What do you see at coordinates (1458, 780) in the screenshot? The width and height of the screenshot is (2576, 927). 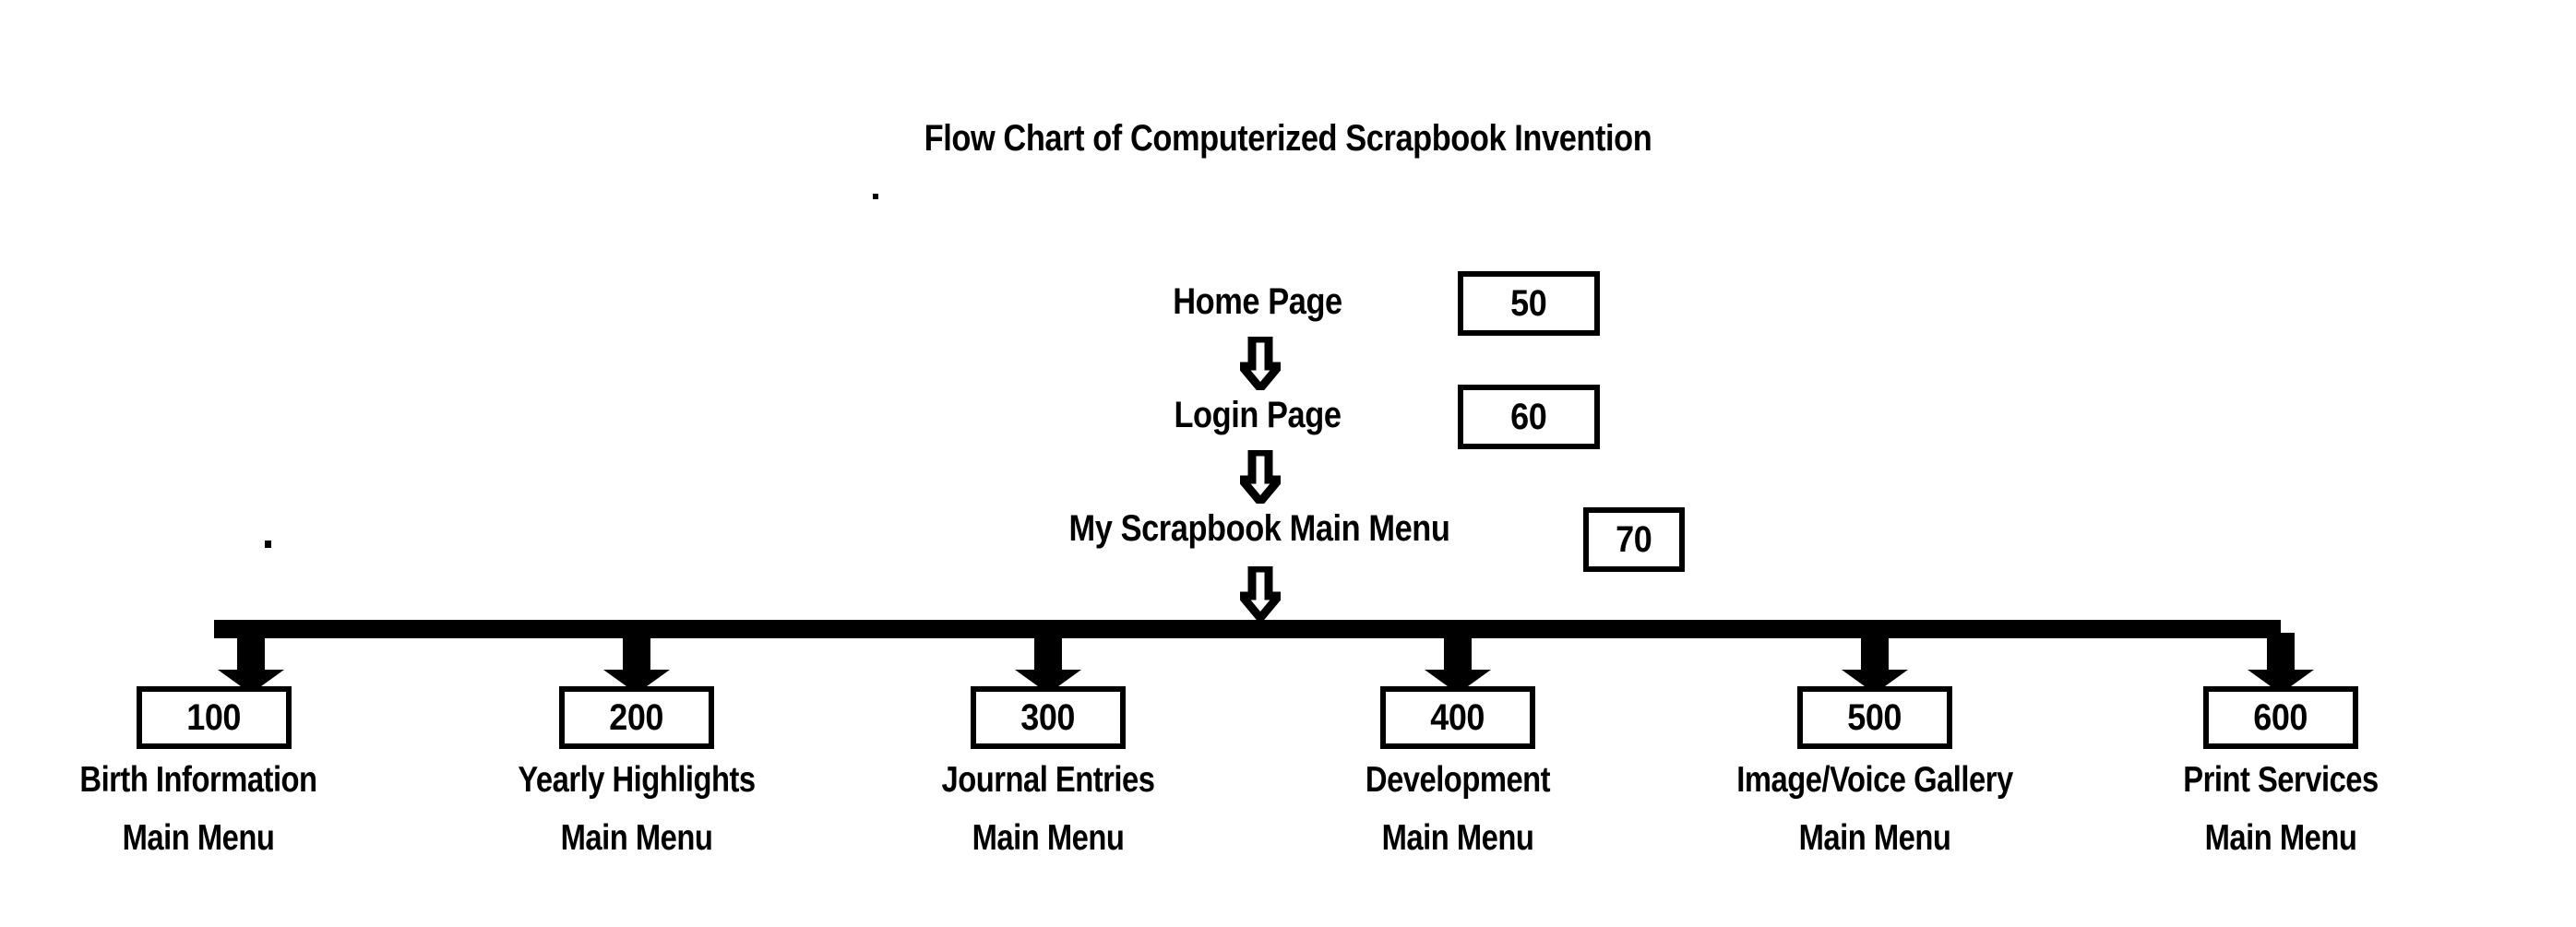 I see `branch-caption-400-line1: Development` at bounding box center [1458, 780].